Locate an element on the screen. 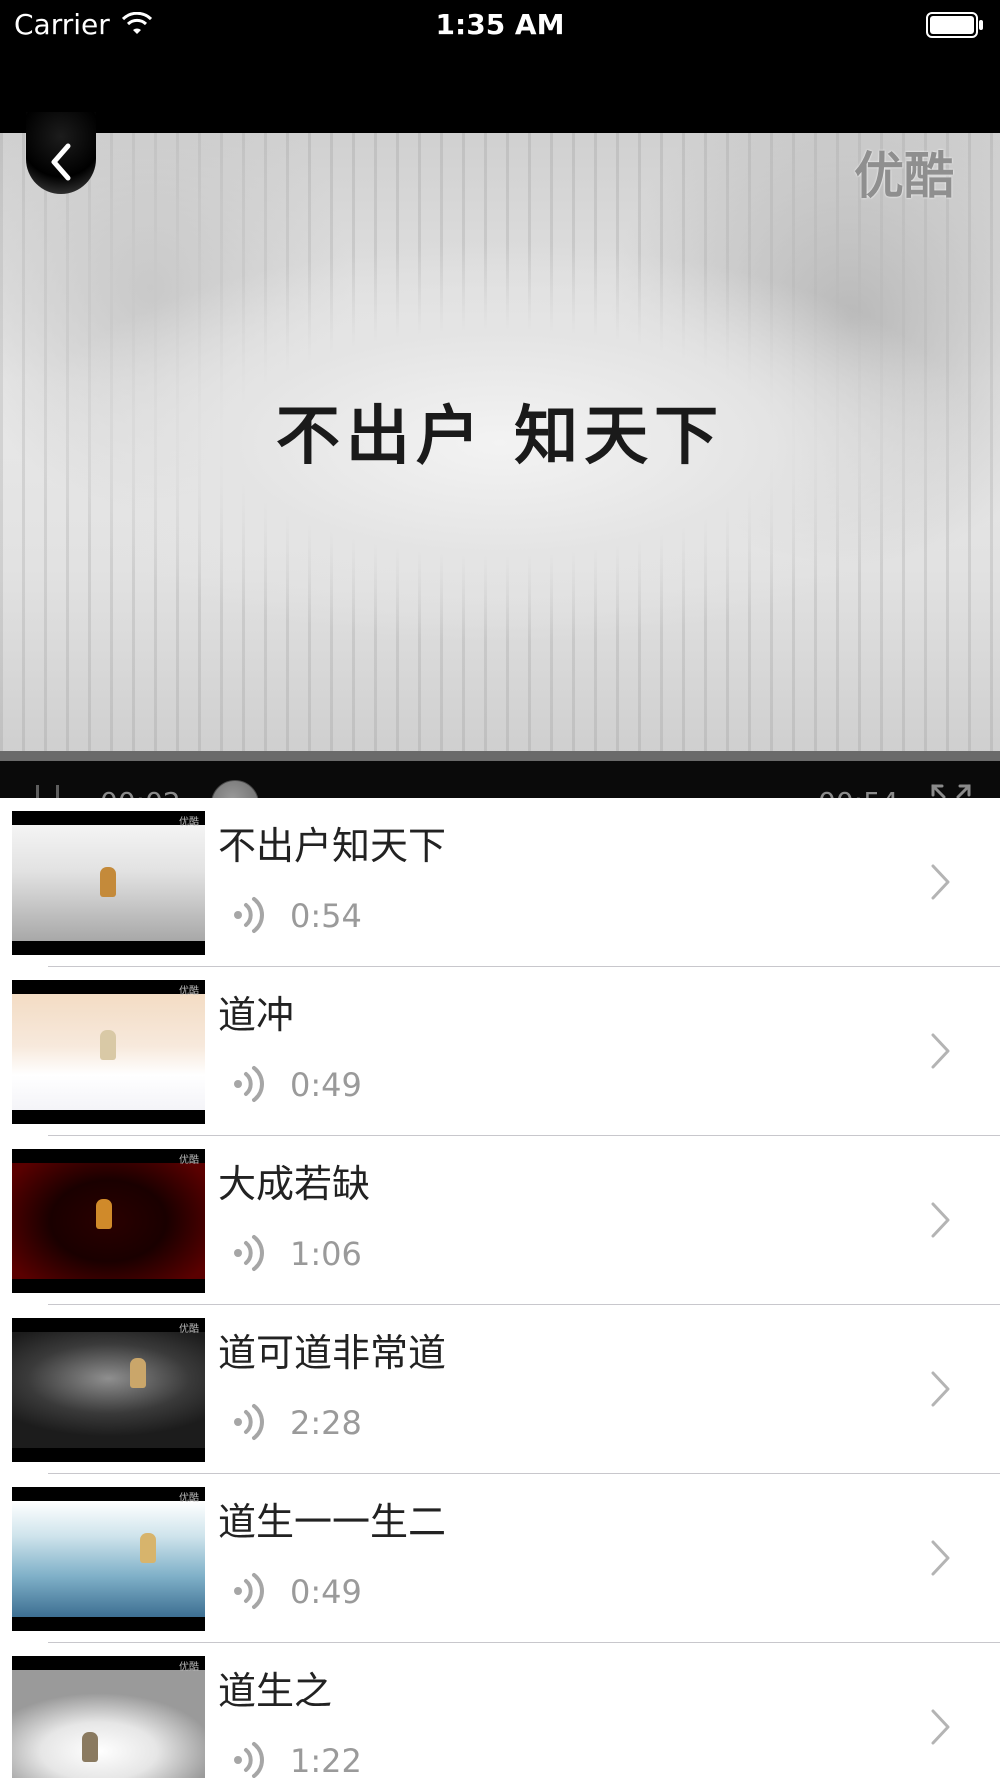 This screenshot has height=1778, width=1000. back-chevron-icon is located at coordinates (61, 162).